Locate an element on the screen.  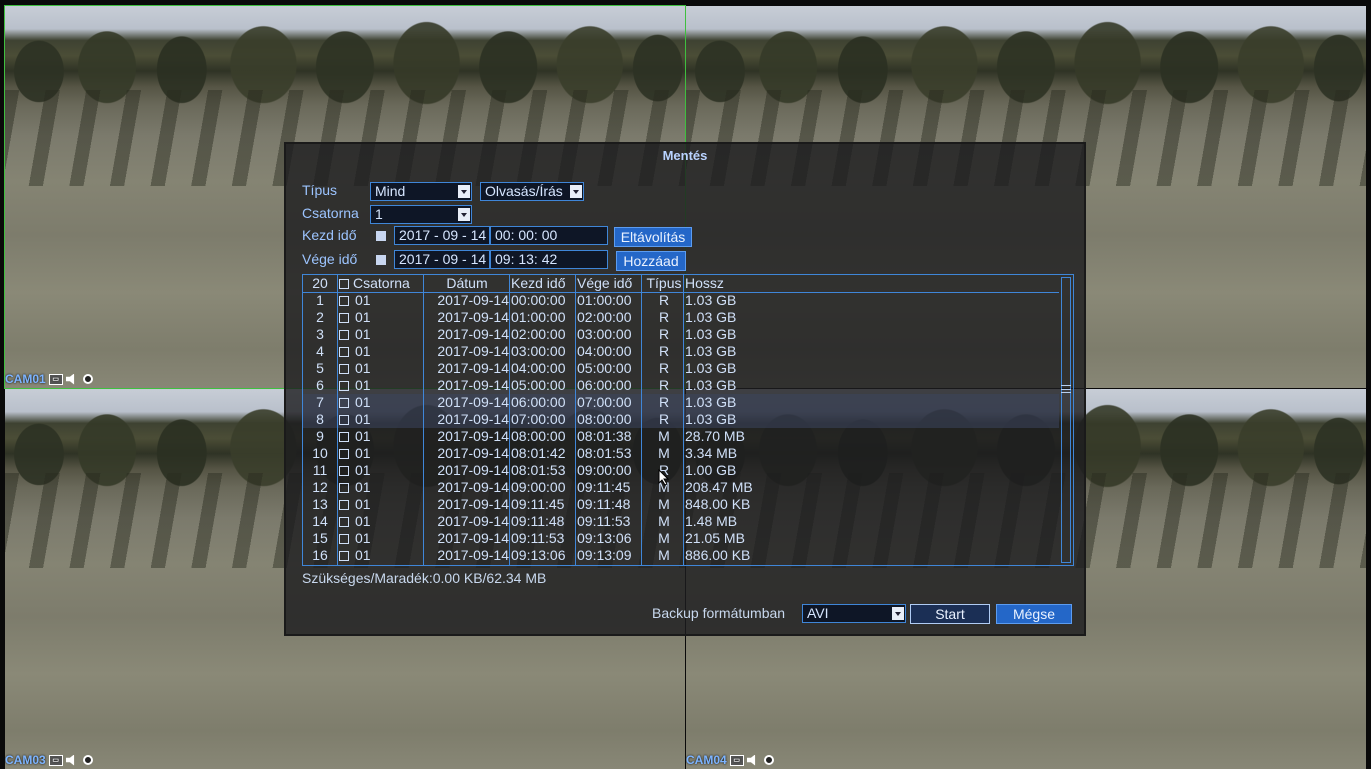
row-length: 1.03 GB is located at coordinates (711, 385).